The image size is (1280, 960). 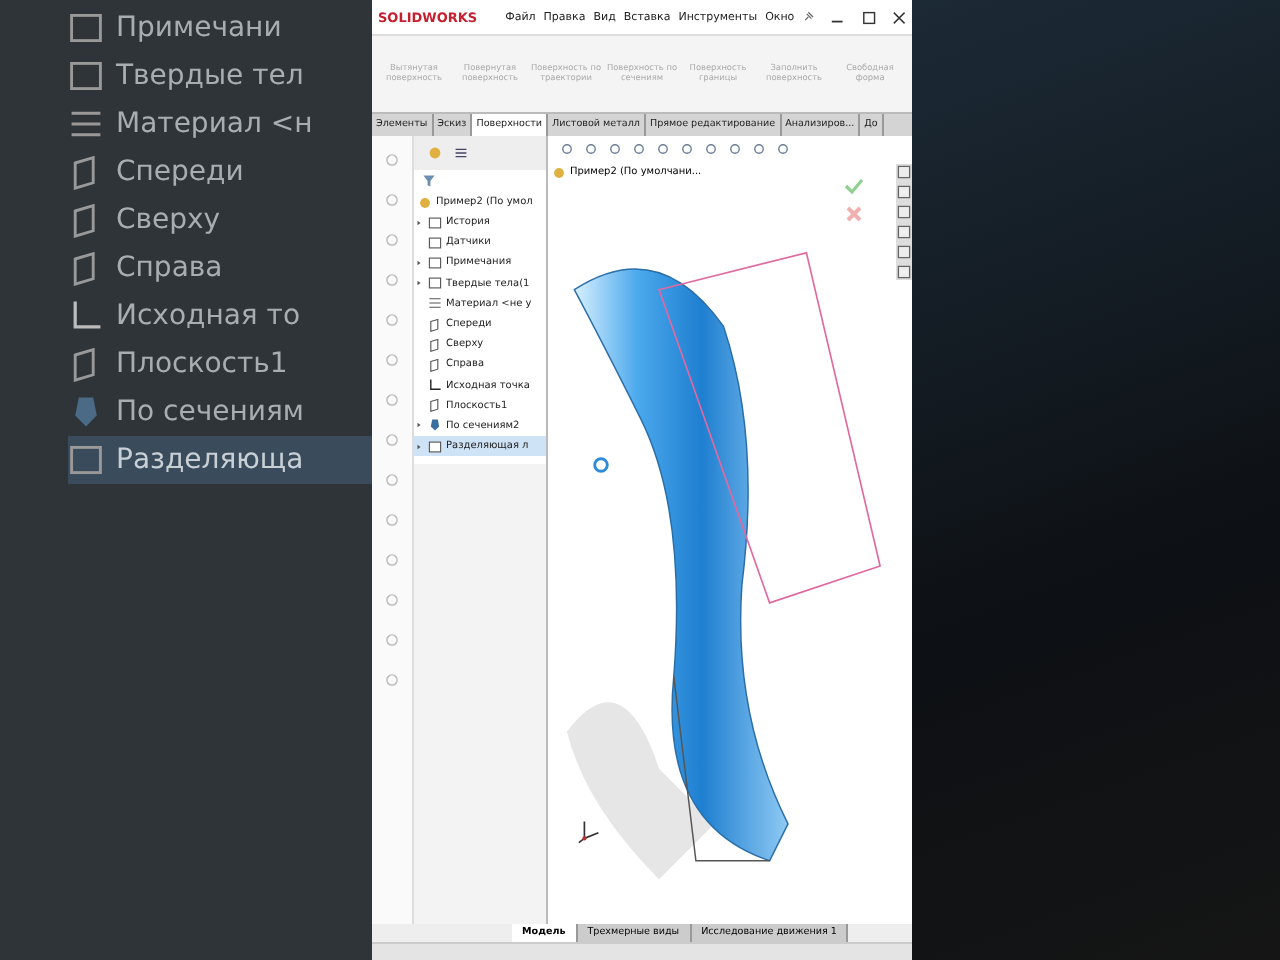 I want to click on plane-icon, so click(x=435, y=405).